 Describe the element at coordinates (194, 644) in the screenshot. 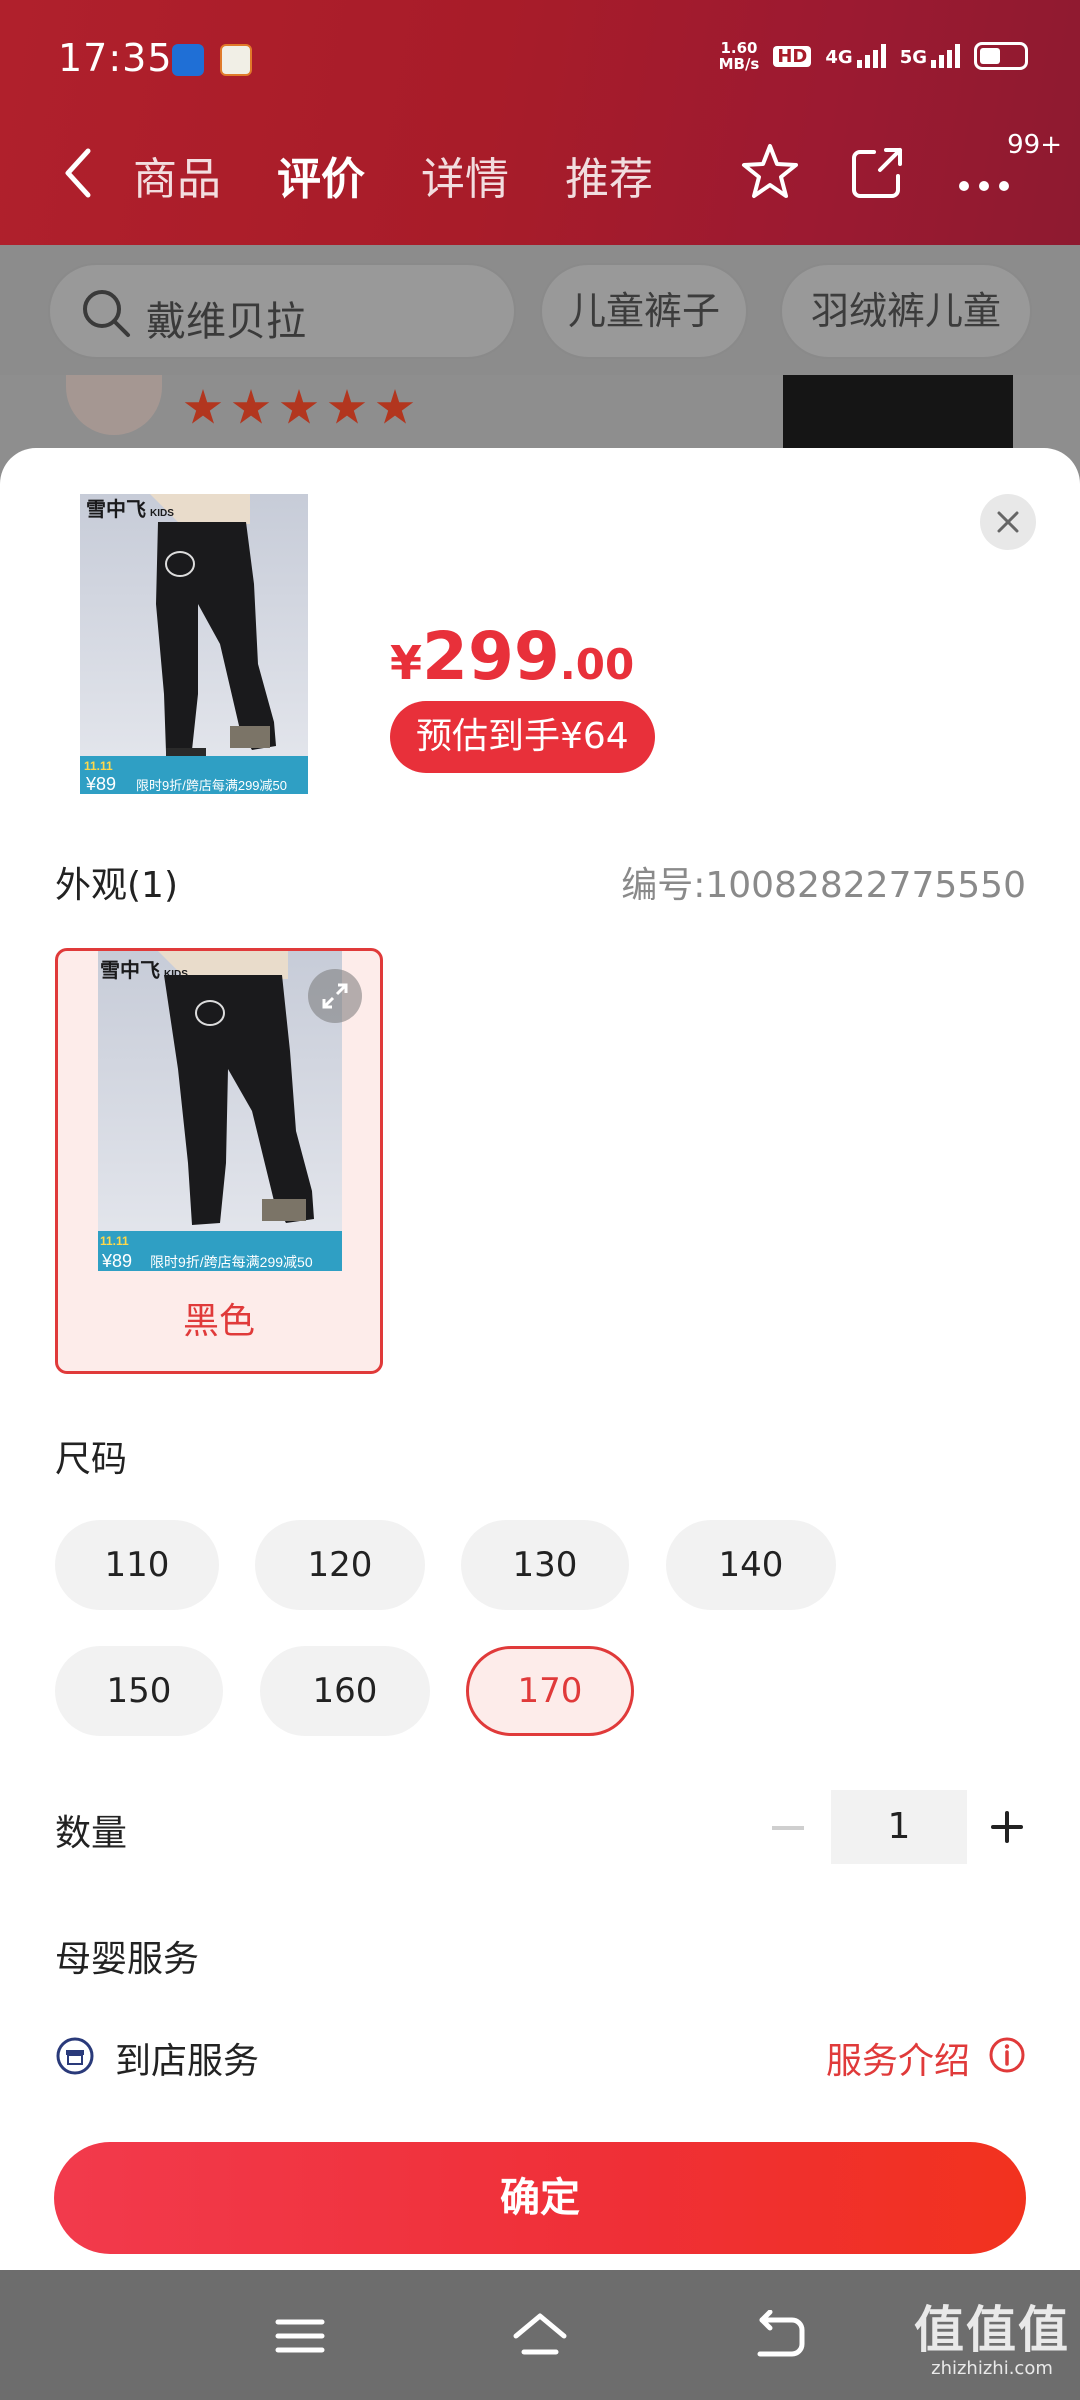

I see `product-thumbnail: 雪中飞 KIDS ¥89 限时9折/跨店每满299减50 11.11` at that location.